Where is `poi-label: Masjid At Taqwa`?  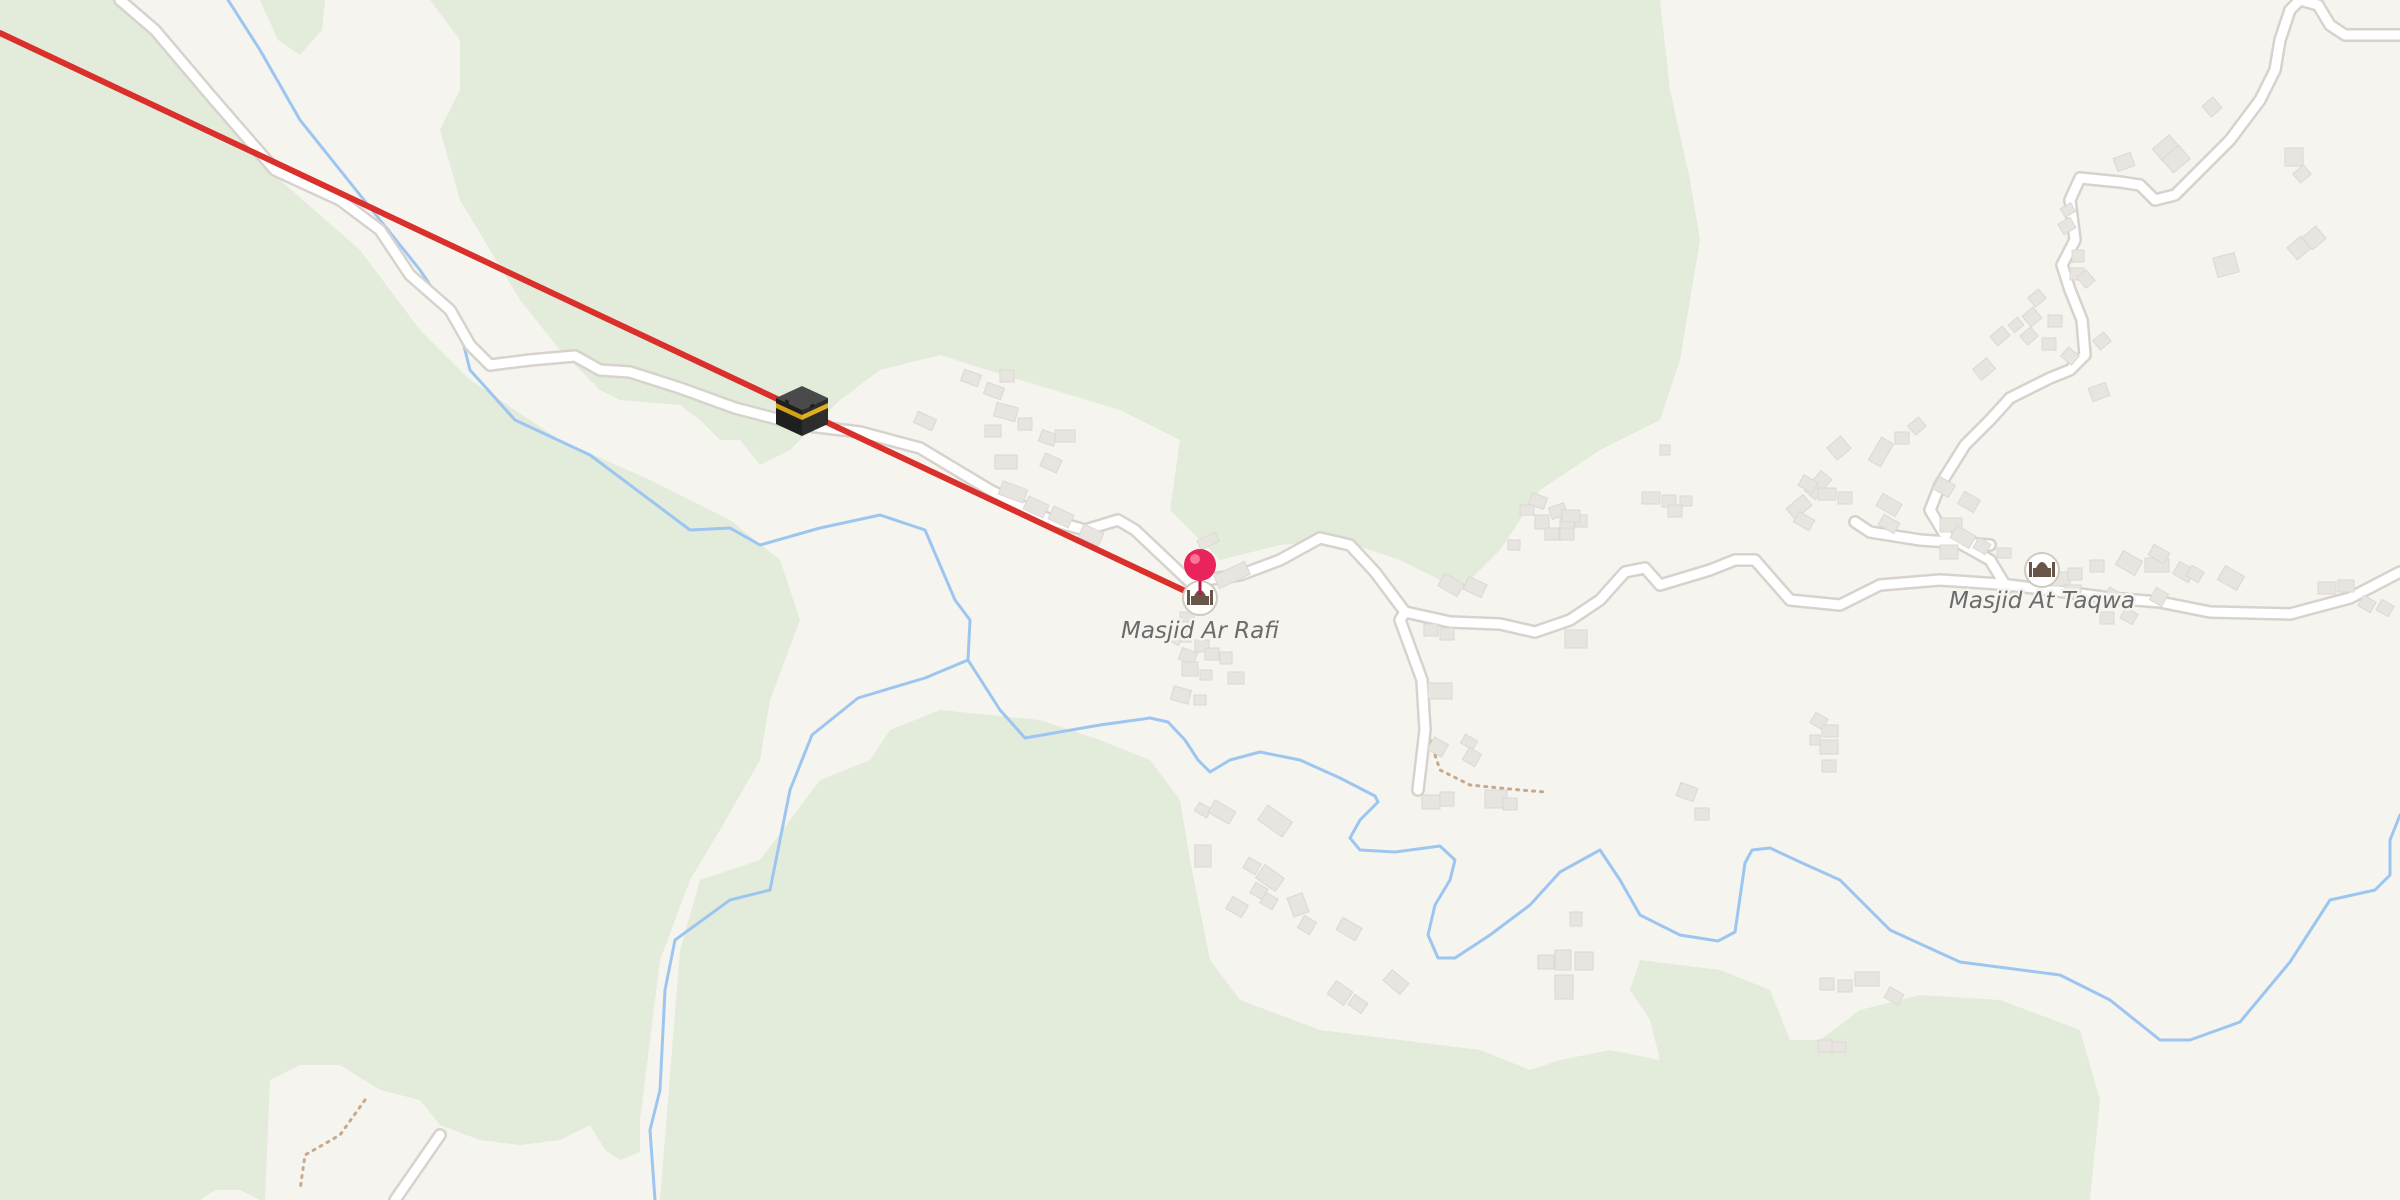
poi-label: Masjid At Taqwa is located at coordinates (2042, 601).